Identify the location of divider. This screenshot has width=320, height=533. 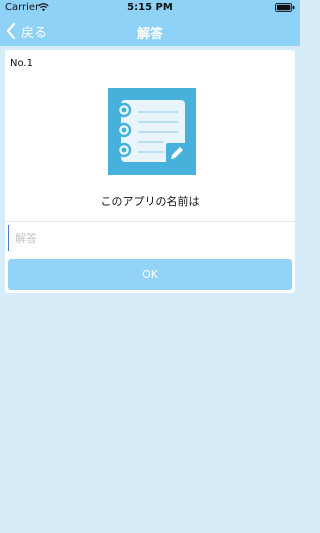
(150, 221).